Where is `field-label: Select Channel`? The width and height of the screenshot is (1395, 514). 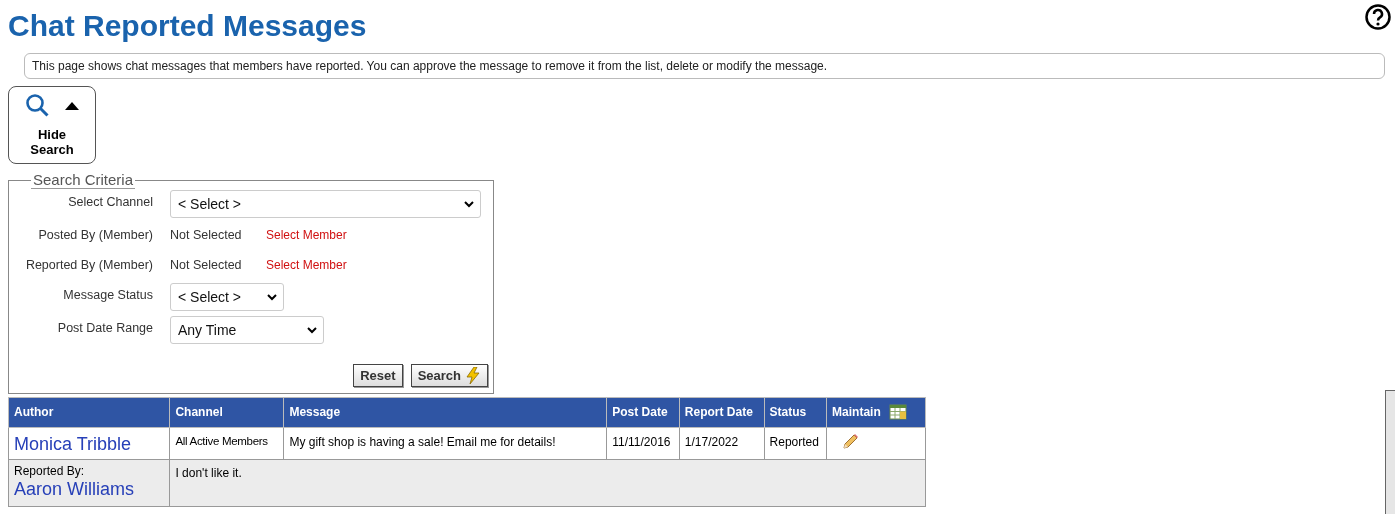 field-label: Select Channel is located at coordinates (110, 202).